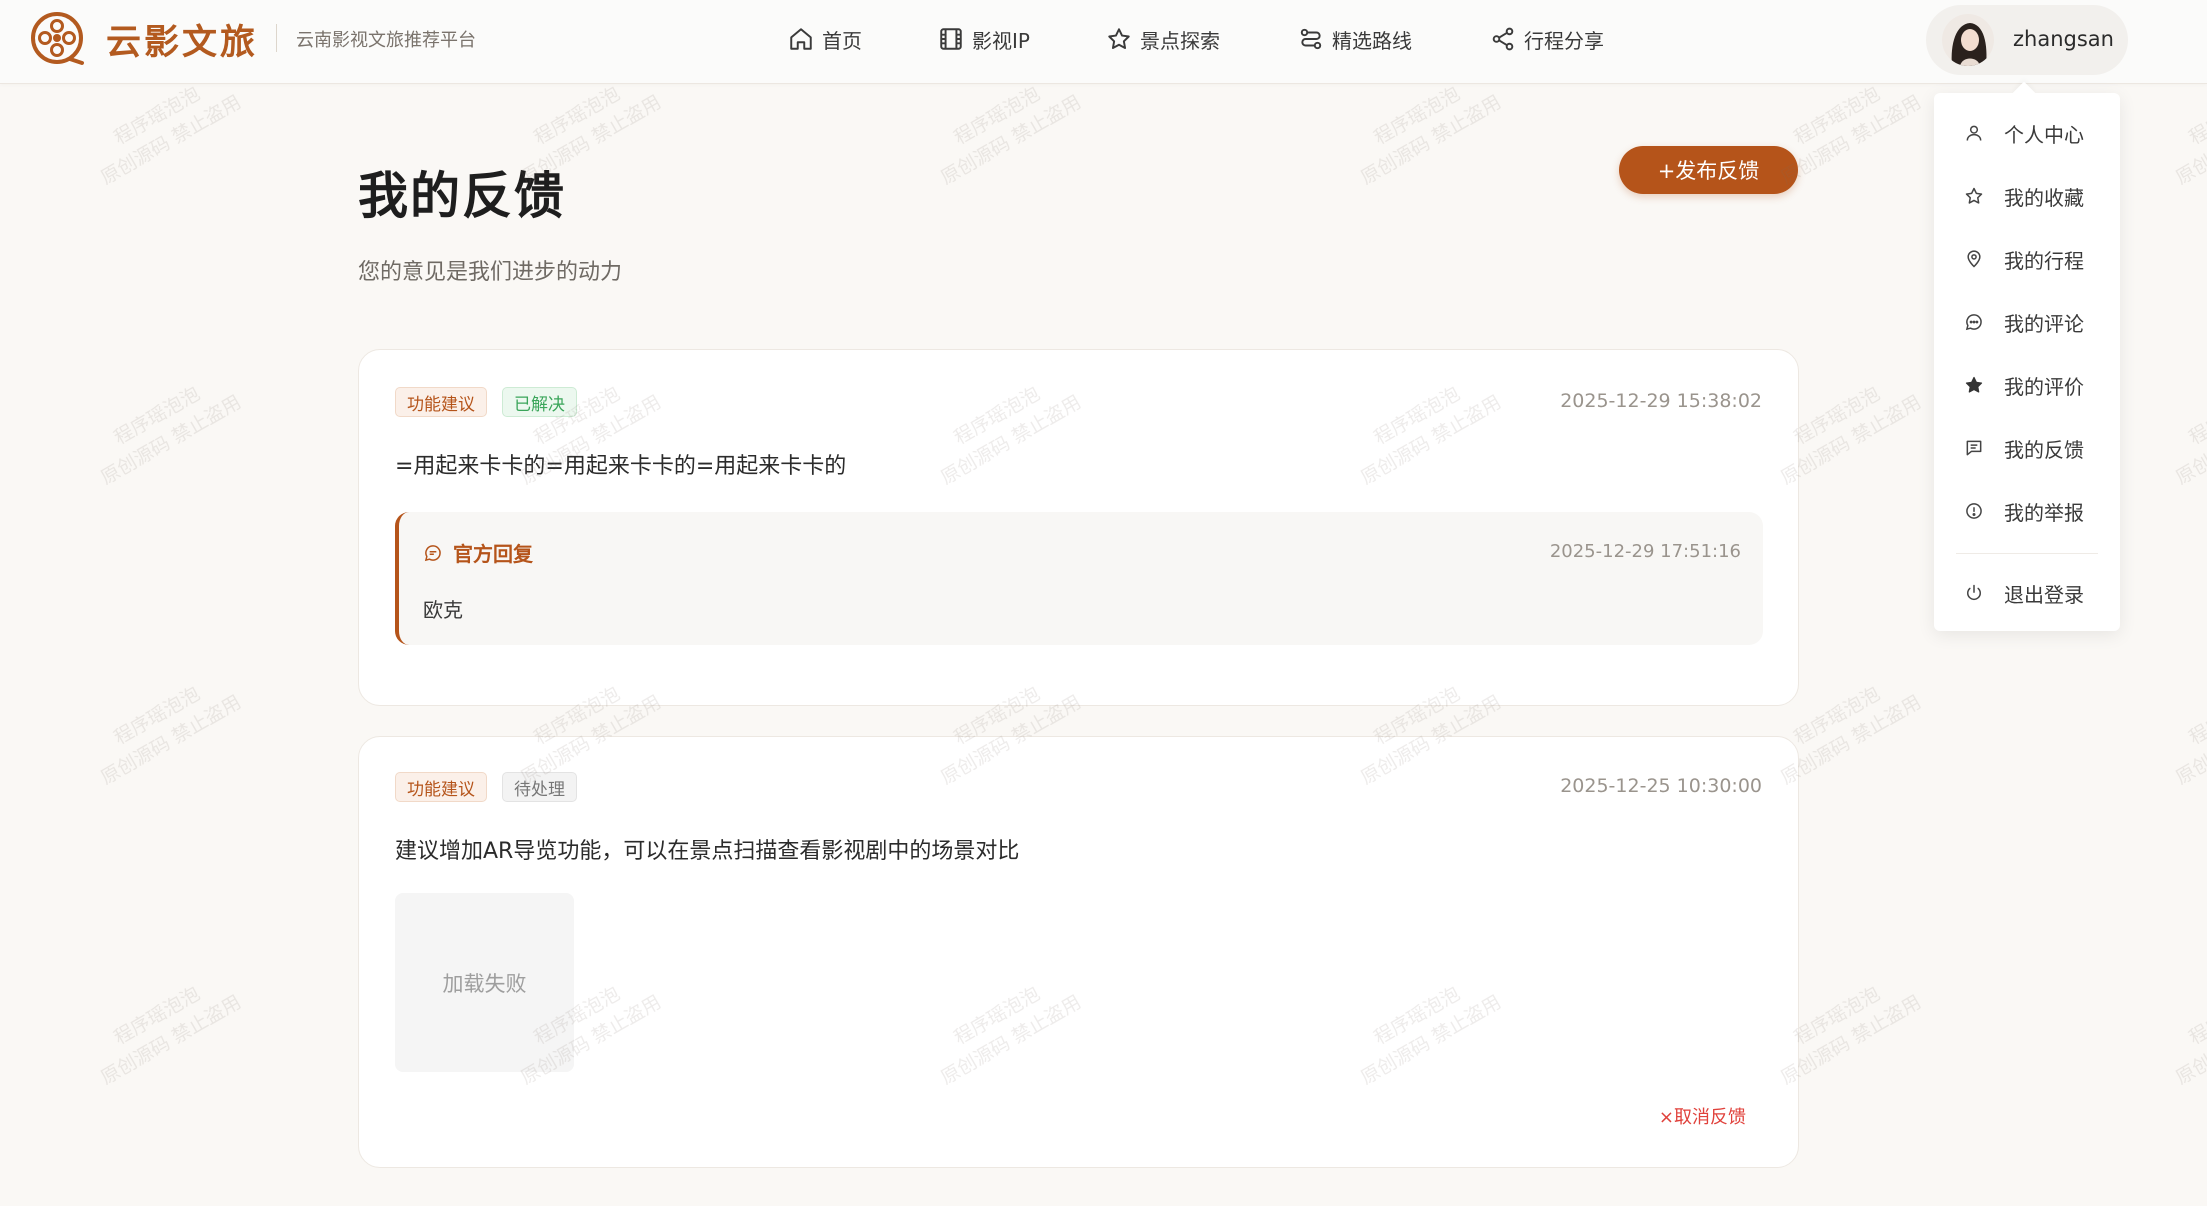 The image size is (2207, 1206). Describe the element at coordinates (2063, 39) in the screenshot. I see `username: zhangsan` at that location.